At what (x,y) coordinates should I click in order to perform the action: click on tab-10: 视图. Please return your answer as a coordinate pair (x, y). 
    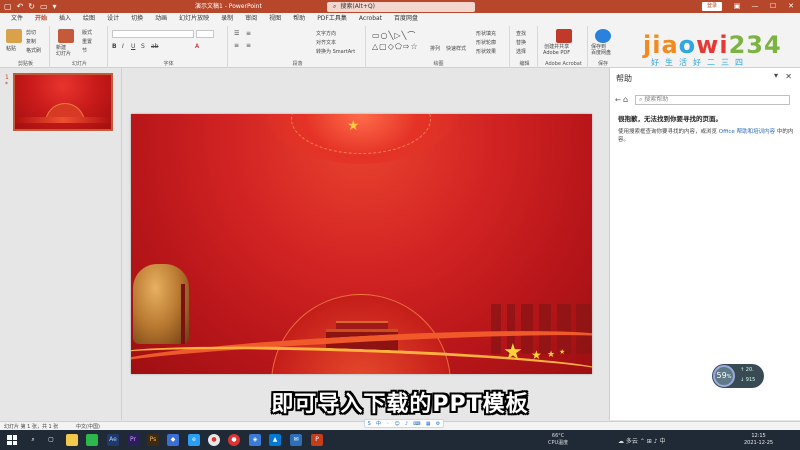
    Looking at the image, I should click on (275, 18).